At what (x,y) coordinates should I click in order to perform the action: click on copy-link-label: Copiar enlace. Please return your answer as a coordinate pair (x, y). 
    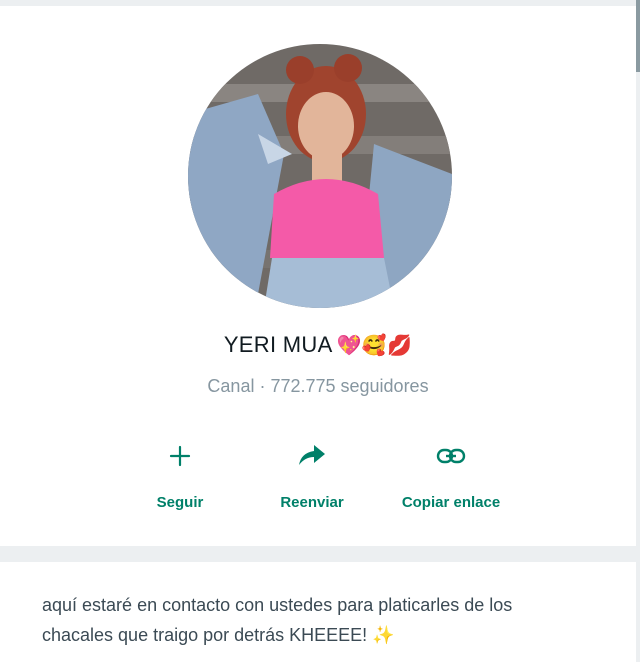
    Looking at the image, I should click on (451, 502).